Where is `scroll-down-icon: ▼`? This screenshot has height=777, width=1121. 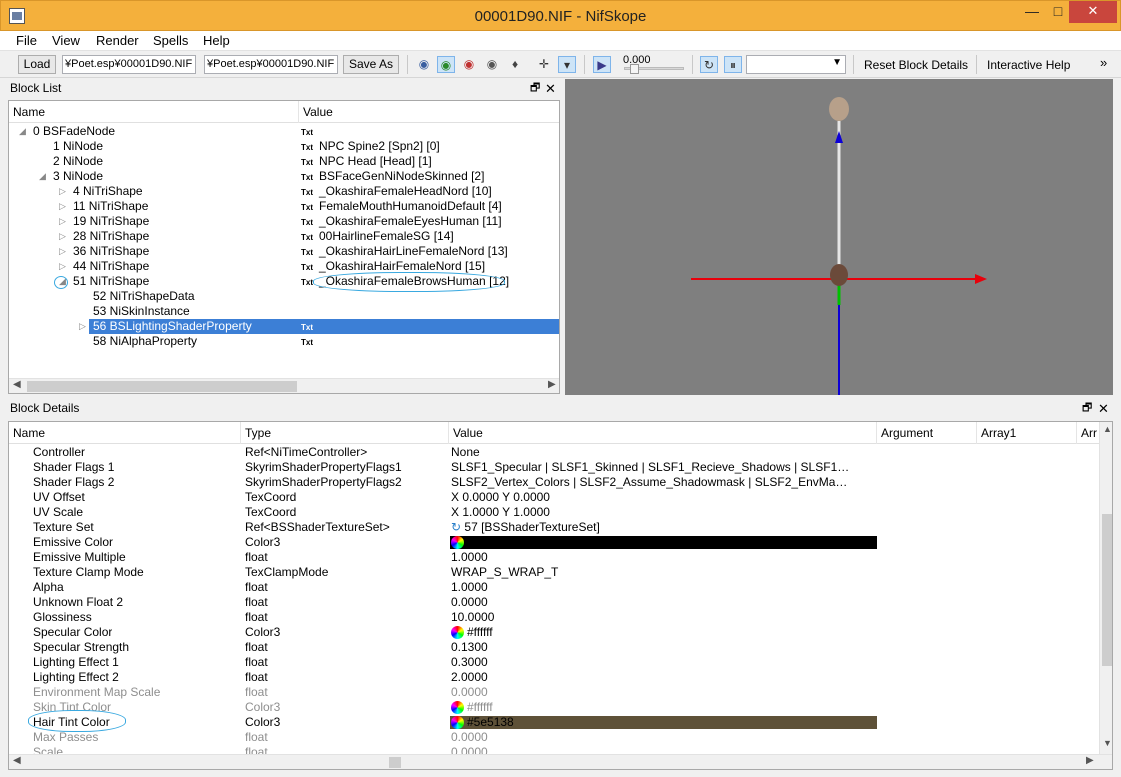 scroll-down-icon: ▼ is located at coordinates (1107, 743).